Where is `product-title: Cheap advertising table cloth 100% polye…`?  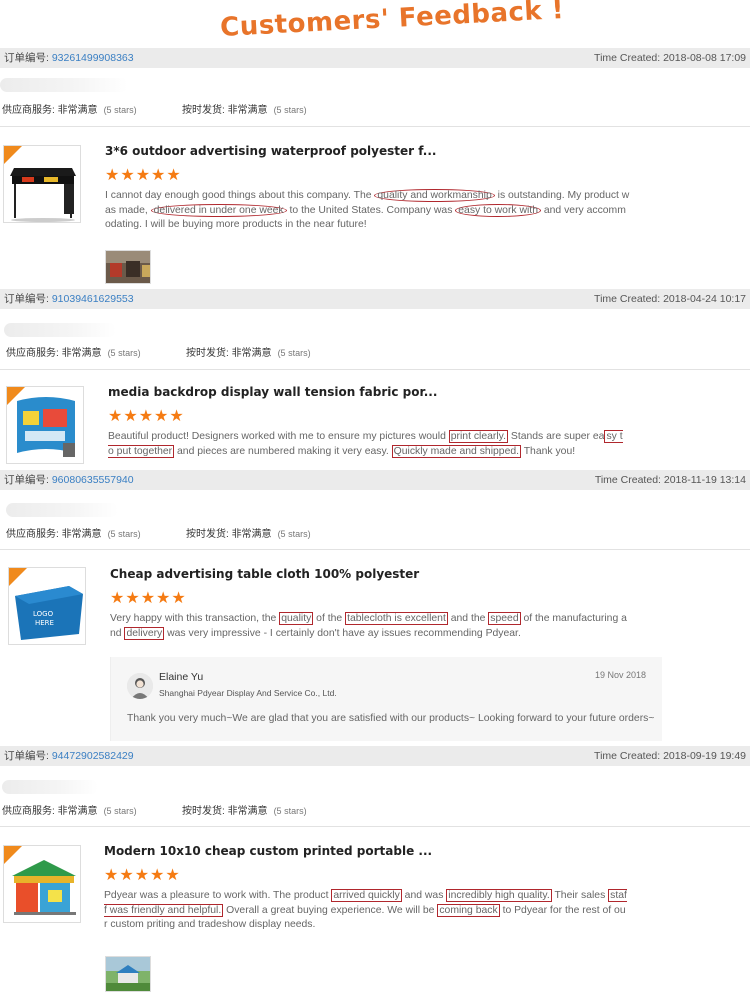 product-title: Cheap advertising table cloth 100% polye… is located at coordinates (264, 574).